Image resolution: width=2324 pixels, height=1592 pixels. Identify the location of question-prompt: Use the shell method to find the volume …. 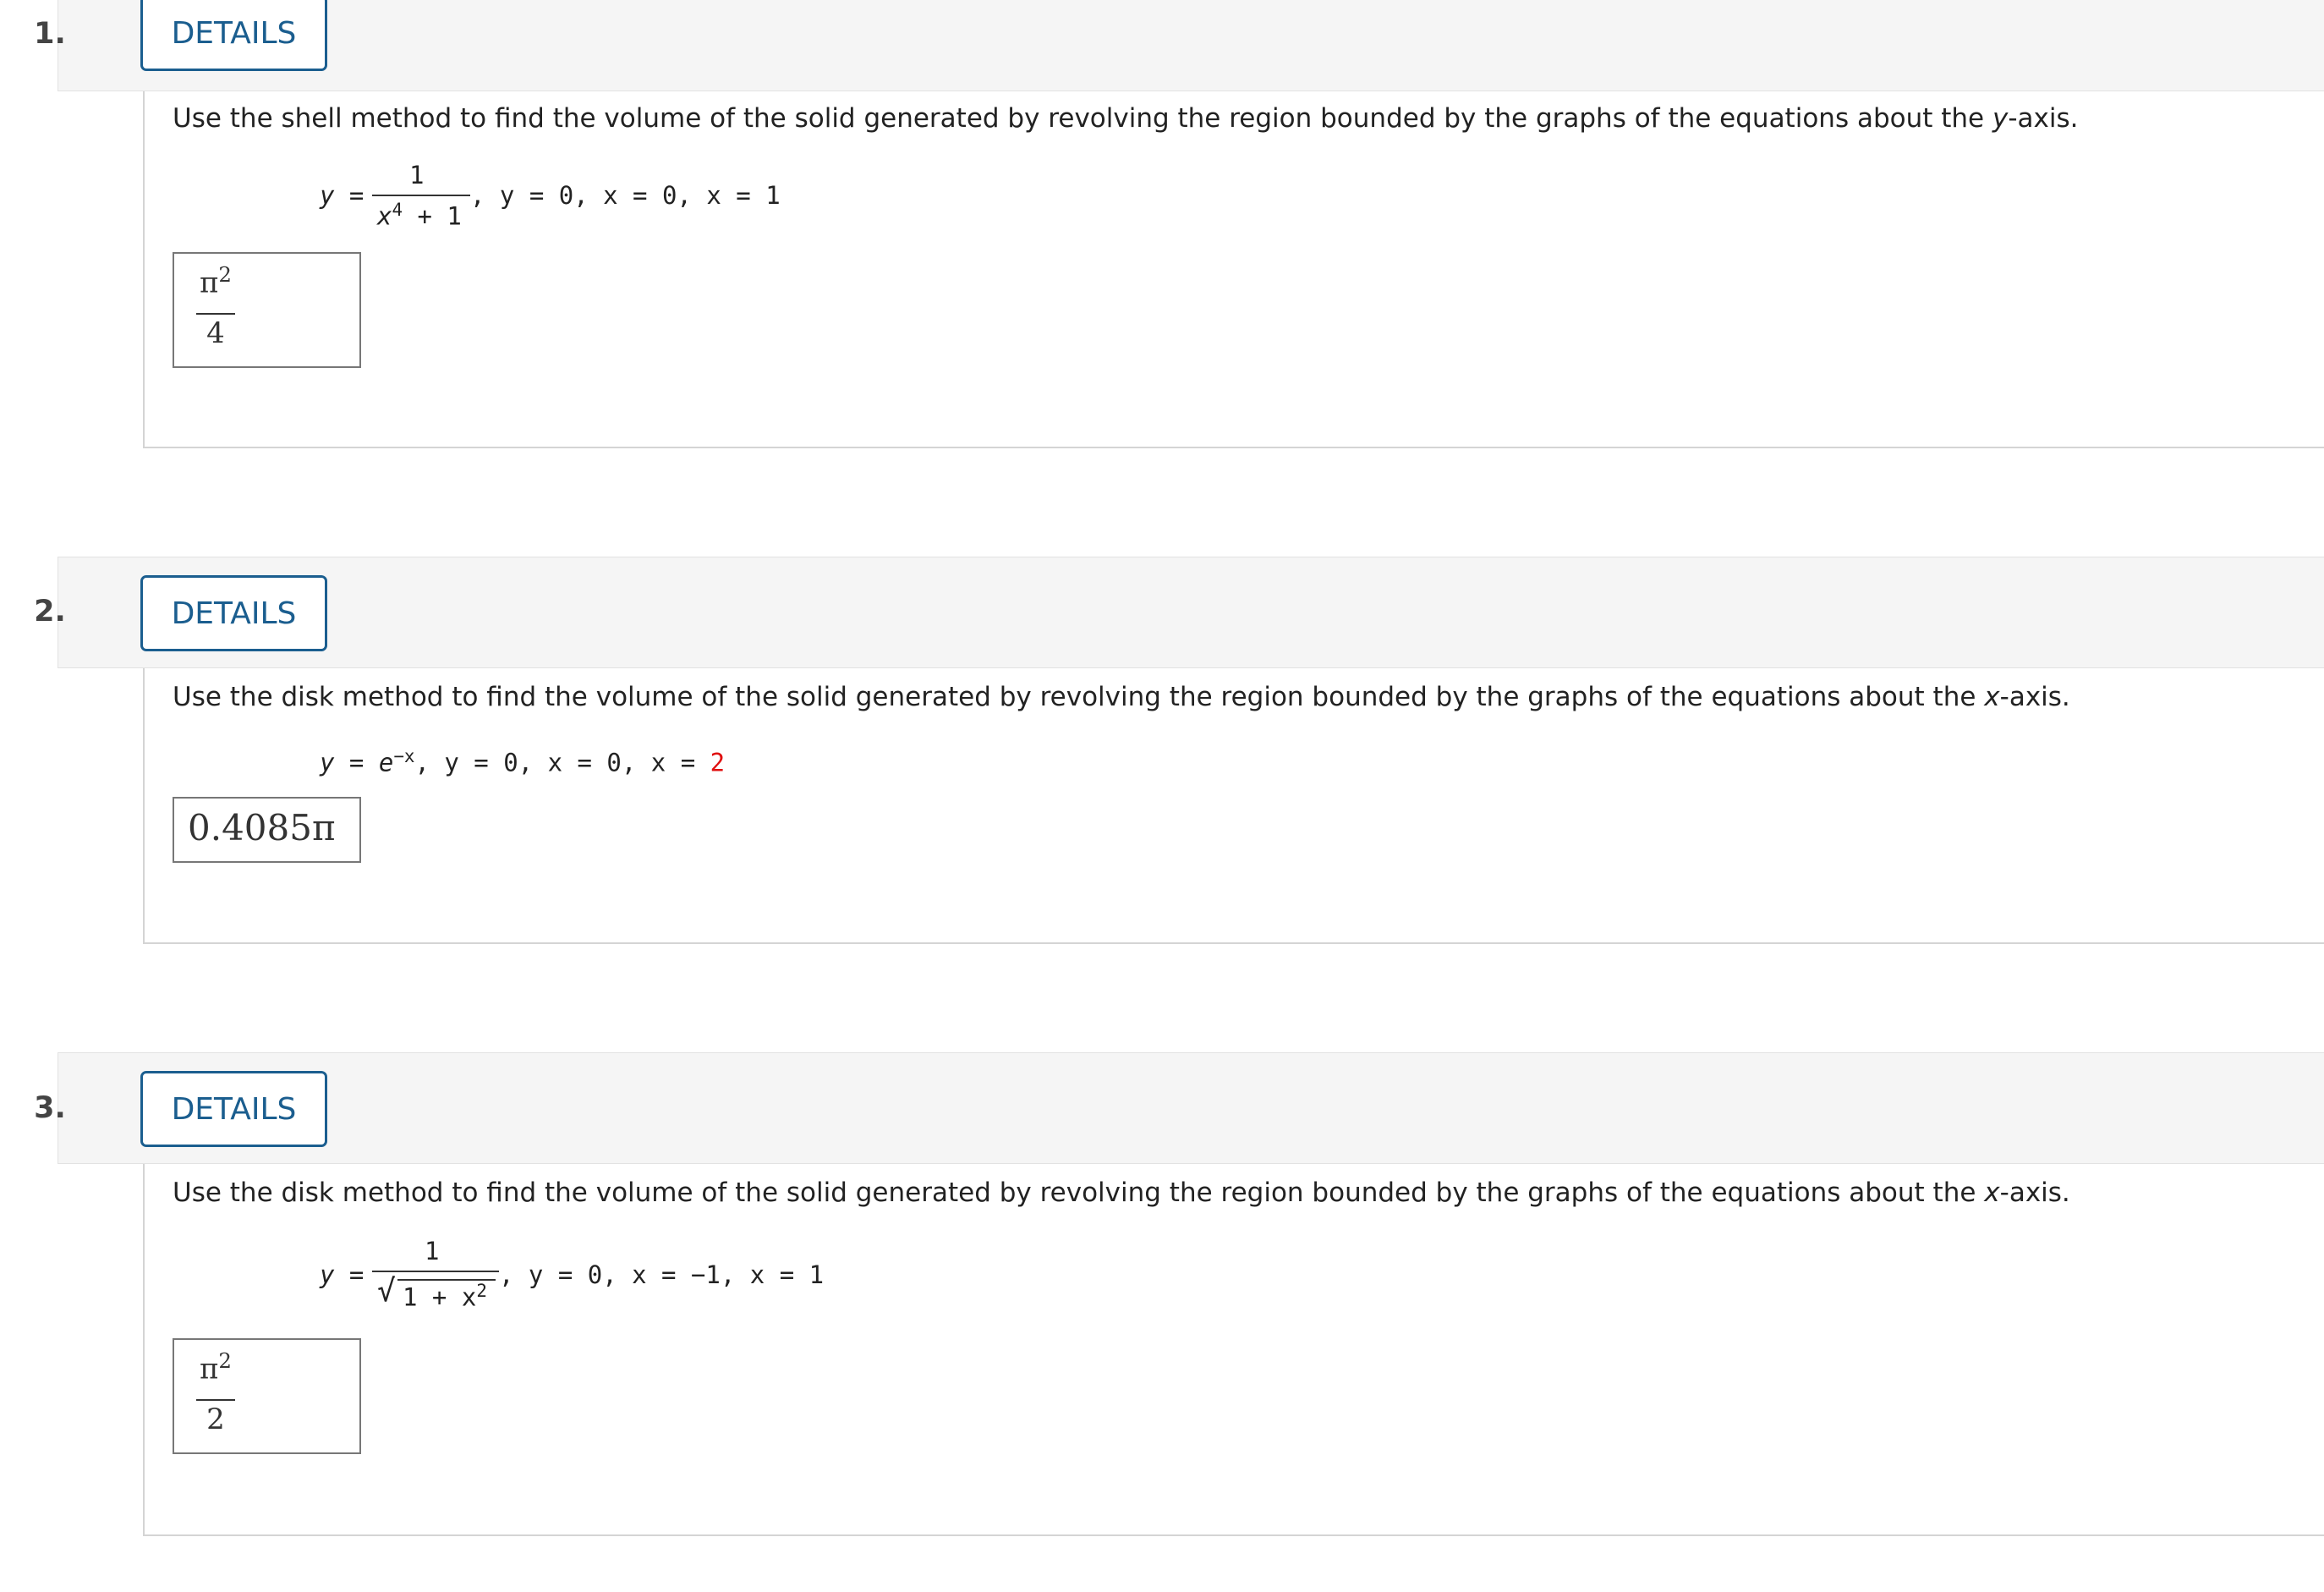
(1126, 119).